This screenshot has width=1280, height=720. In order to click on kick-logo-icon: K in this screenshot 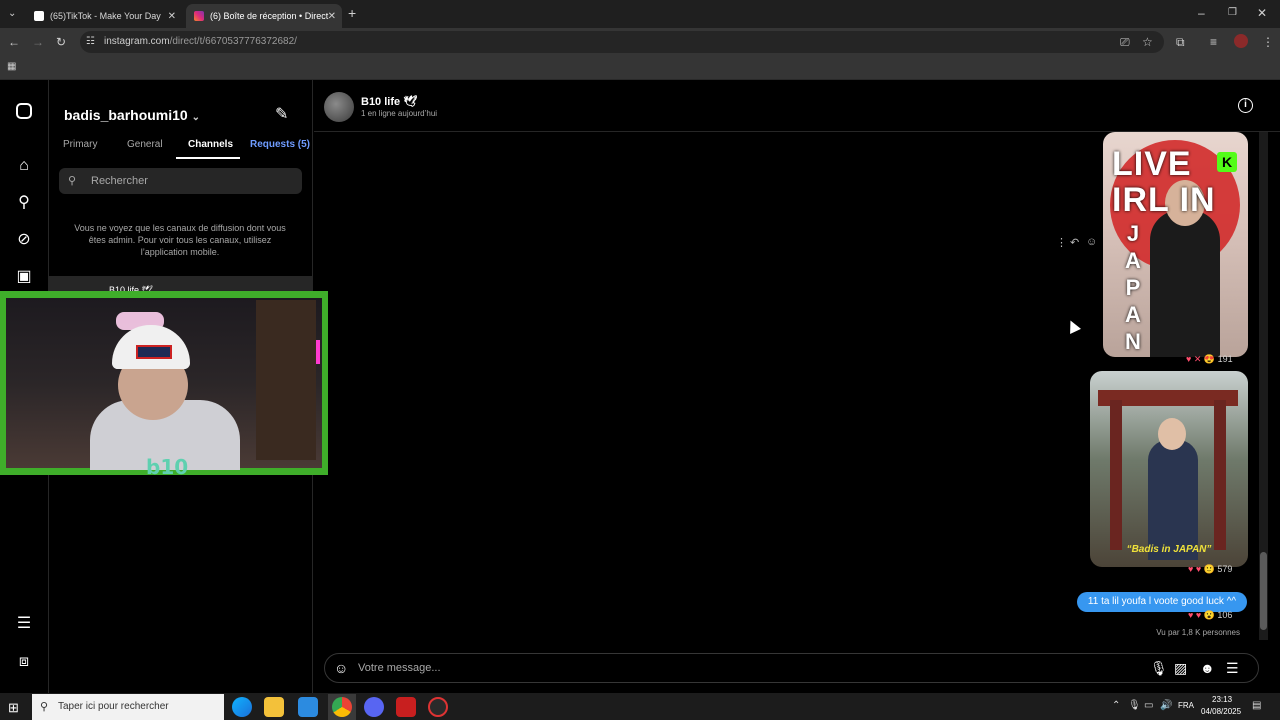, I will do `click(1227, 162)`.